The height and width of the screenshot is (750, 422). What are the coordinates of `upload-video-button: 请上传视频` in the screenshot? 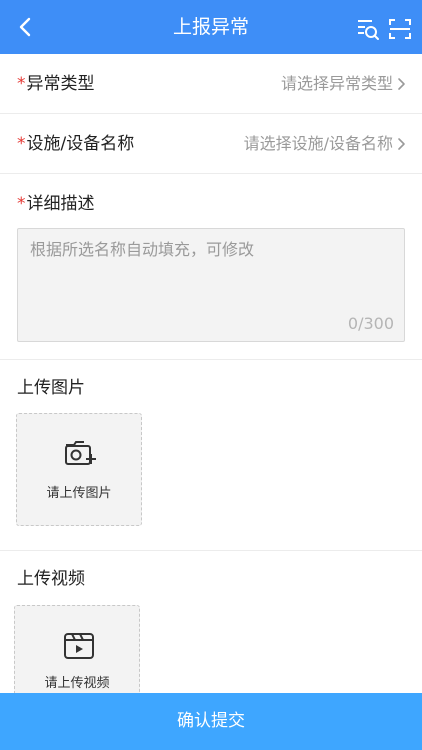 It's located at (77, 655).